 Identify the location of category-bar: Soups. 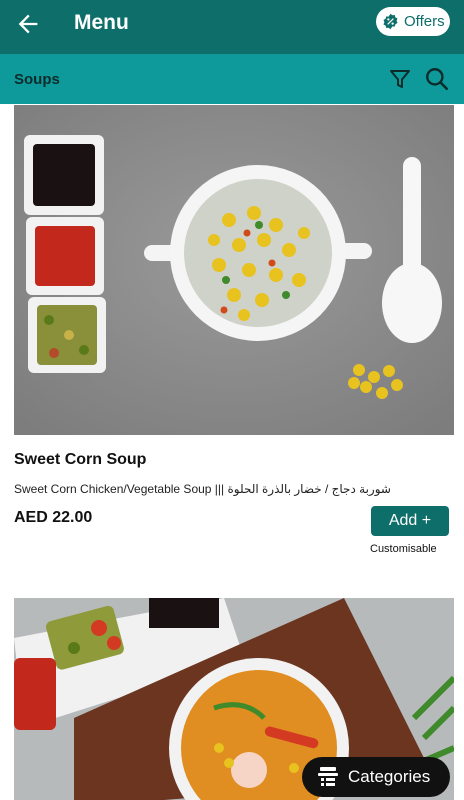
(232, 79).